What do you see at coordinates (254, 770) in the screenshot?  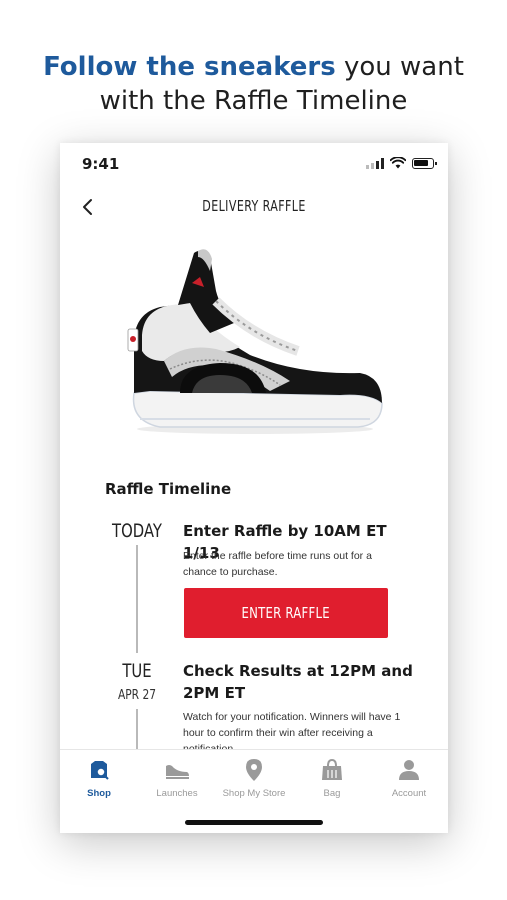 I see `location-pin-icon` at bounding box center [254, 770].